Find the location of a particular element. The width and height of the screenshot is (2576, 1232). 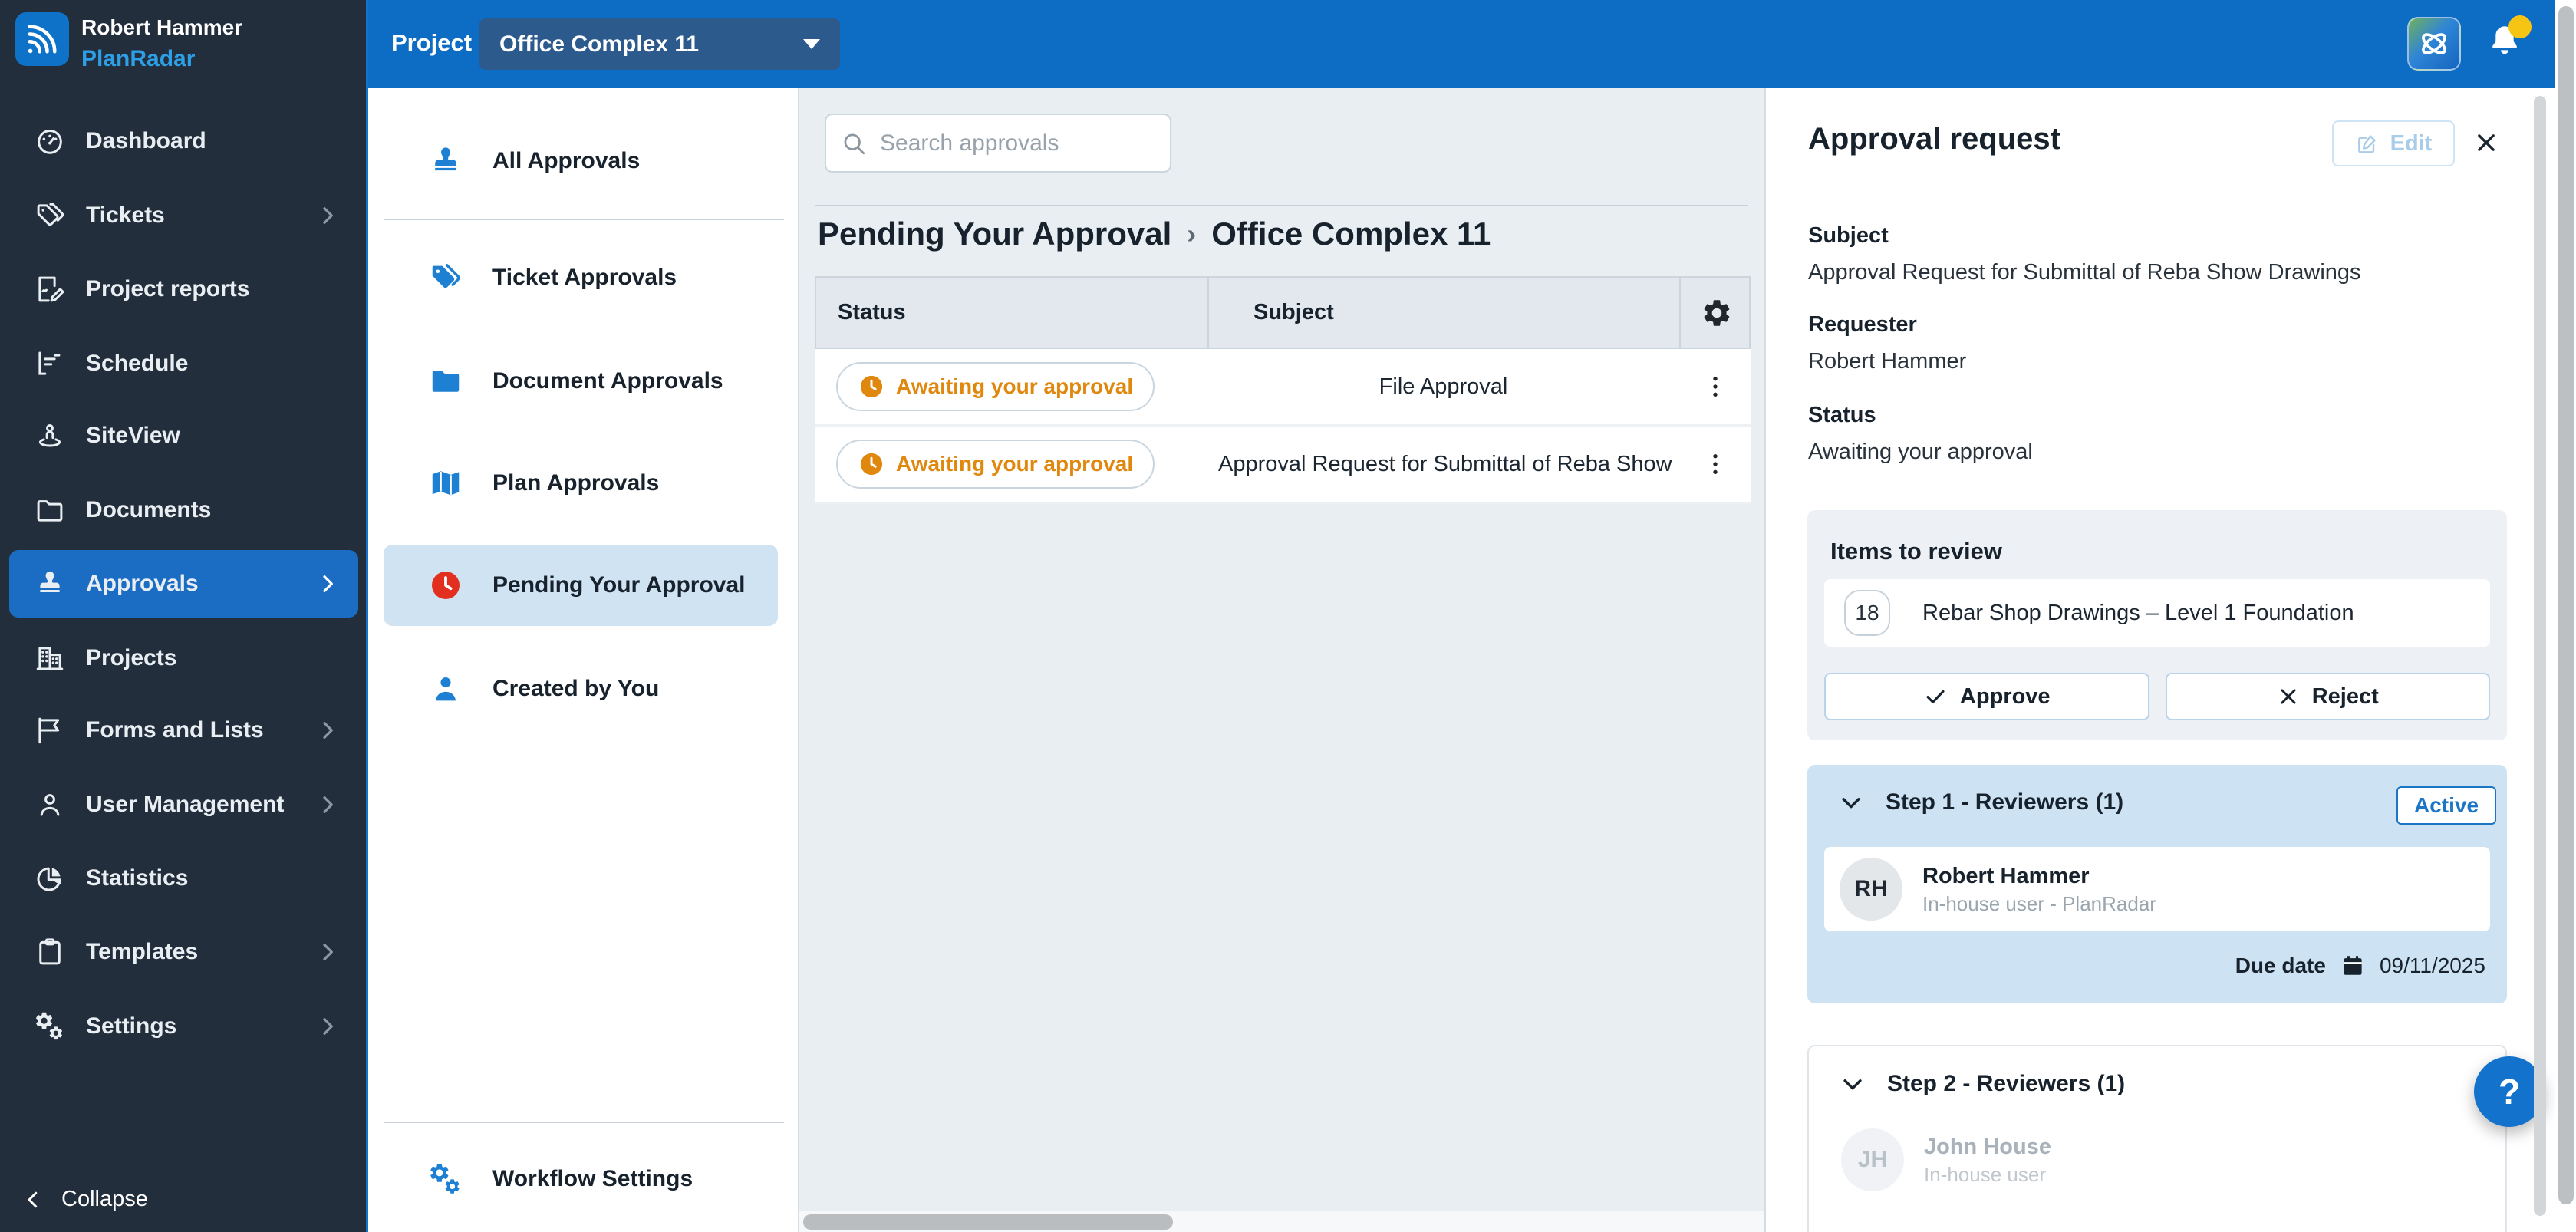

search-input is located at coordinates (1017, 143).